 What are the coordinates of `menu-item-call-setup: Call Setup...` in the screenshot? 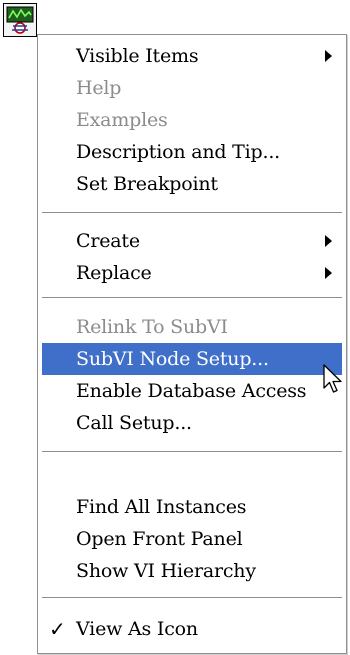 It's located at (192, 423).